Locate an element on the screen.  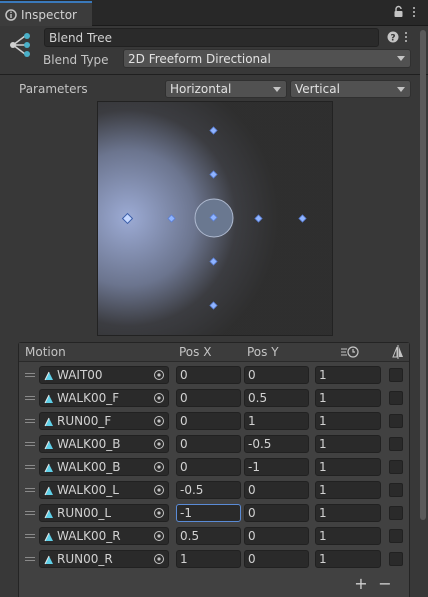
add-motion-button: + is located at coordinates (361, 584).